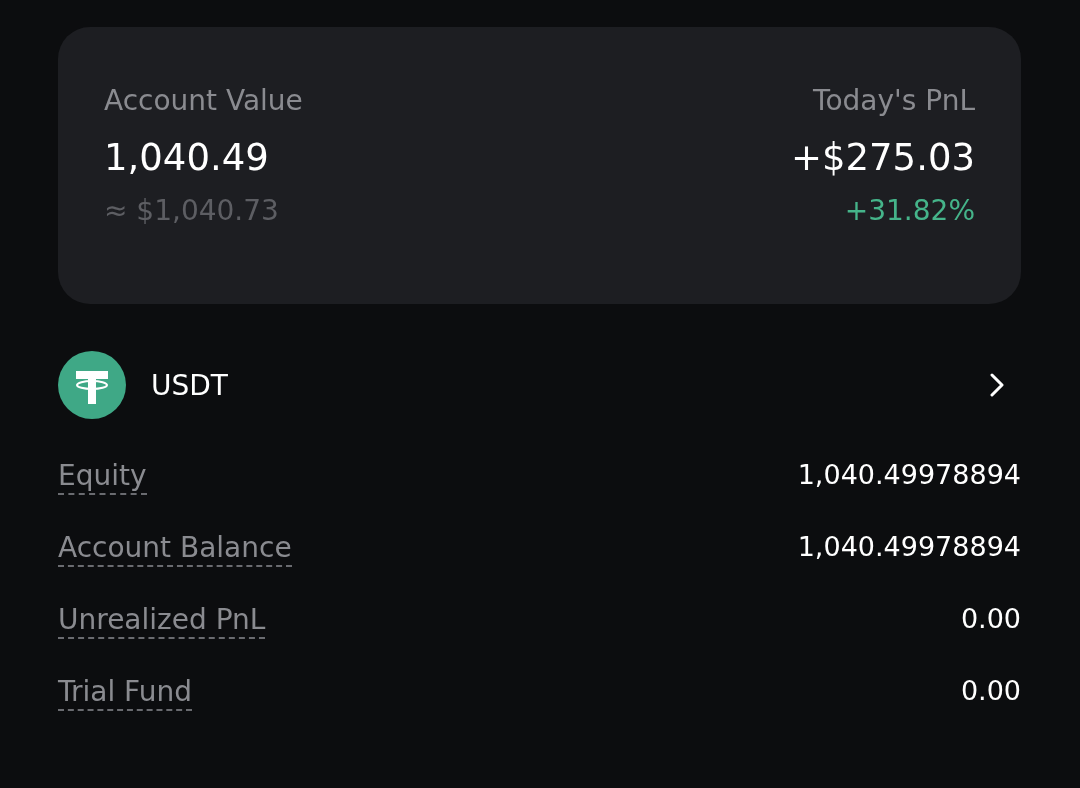 This screenshot has width=1080, height=788. I want to click on todays-pnl-percent: +31.82%, so click(909, 211).